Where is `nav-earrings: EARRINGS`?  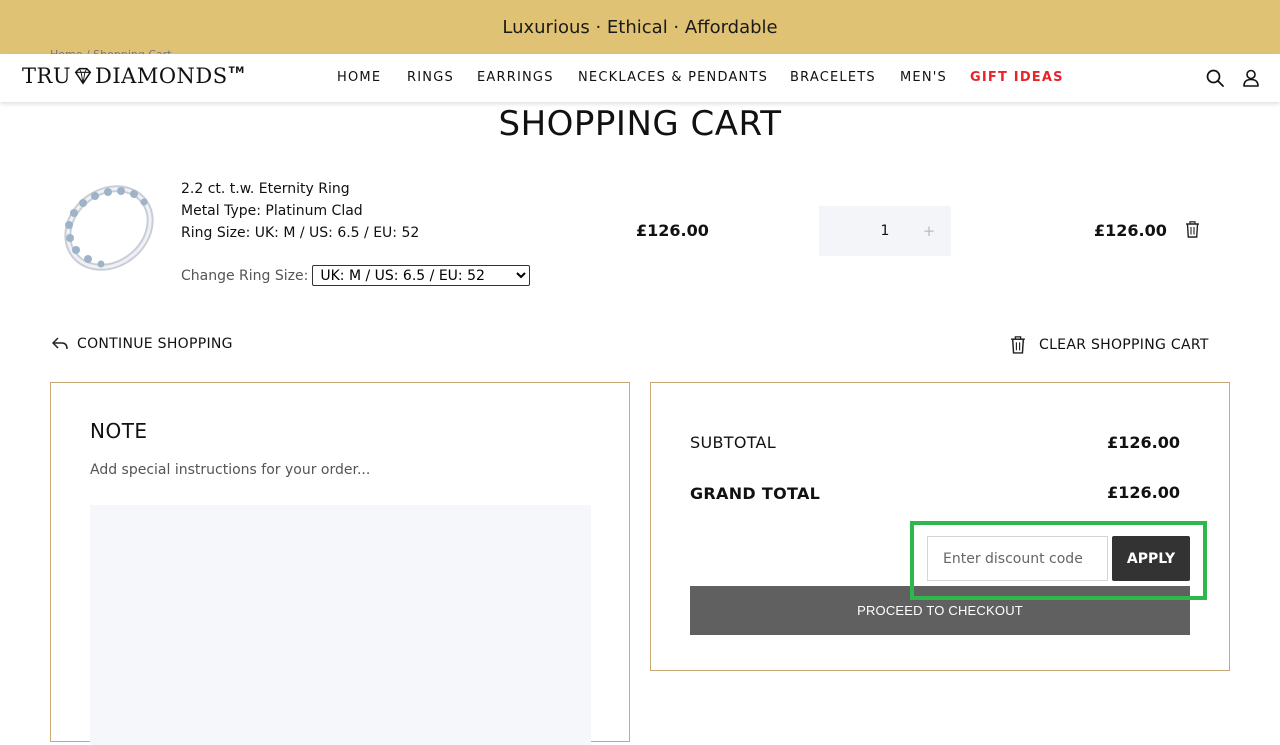 nav-earrings: EARRINGS is located at coordinates (515, 77).